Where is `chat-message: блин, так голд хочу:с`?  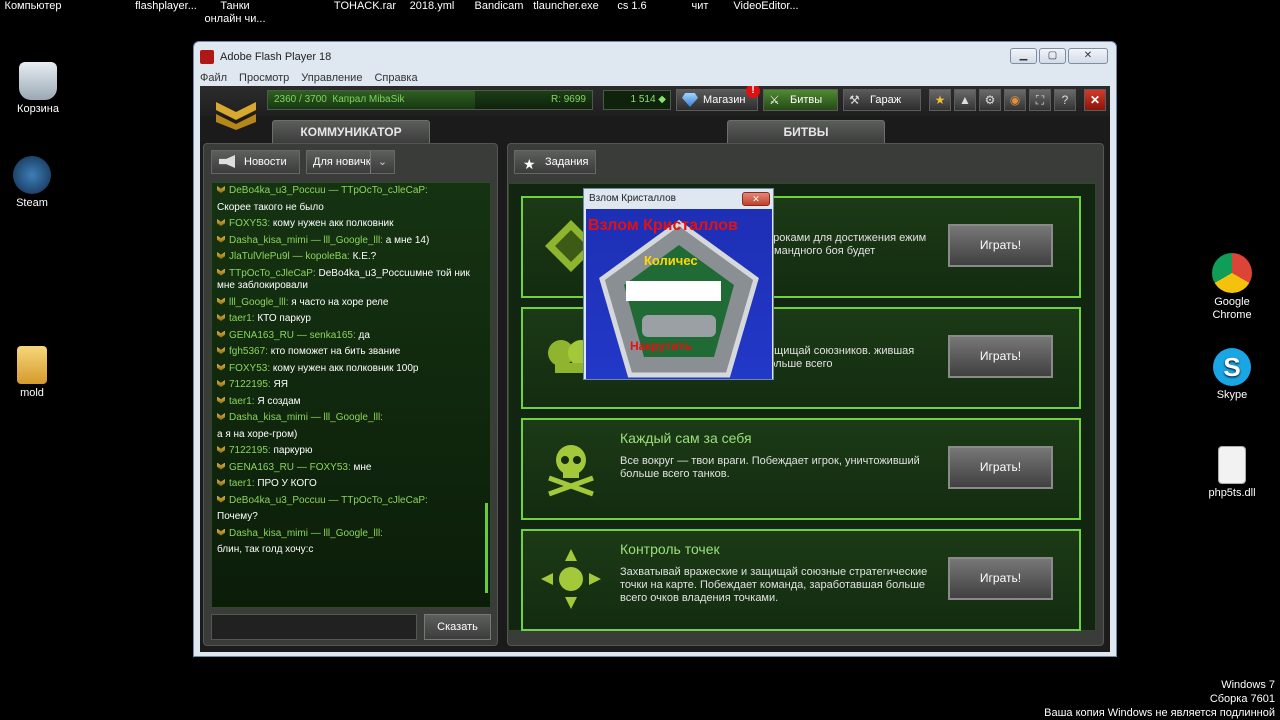
chat-message: блин, так голд хочу:с is located at coordinates (351, 550).